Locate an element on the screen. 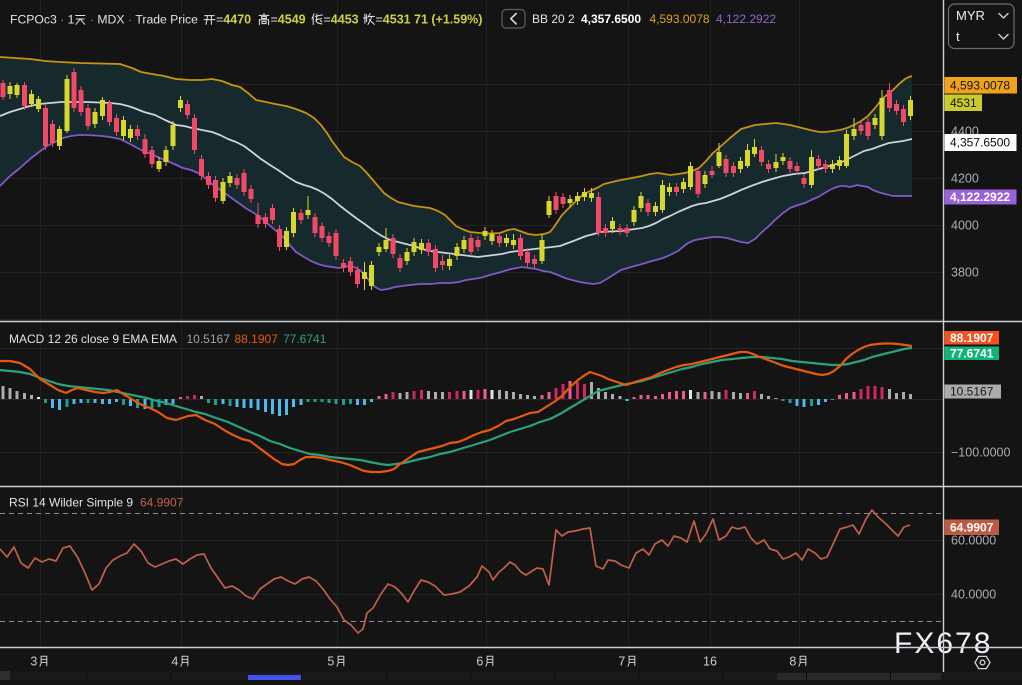 The image size is (1022, 685). svg-text: 40.0000 is located at coordinates (973, 594).